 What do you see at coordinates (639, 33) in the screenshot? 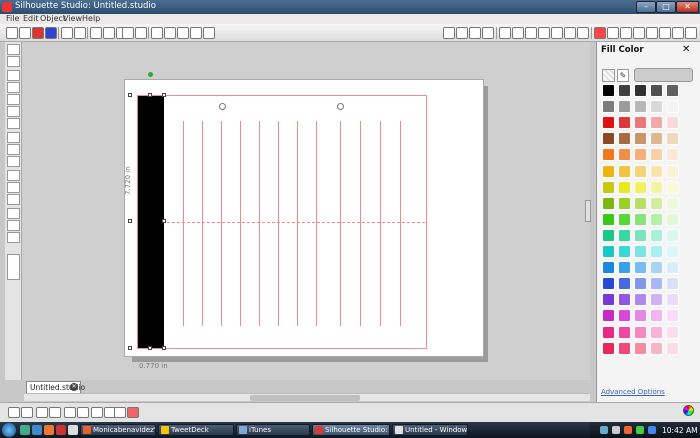
I see `fill-pattern-icon` at bounding box center [639, 33].